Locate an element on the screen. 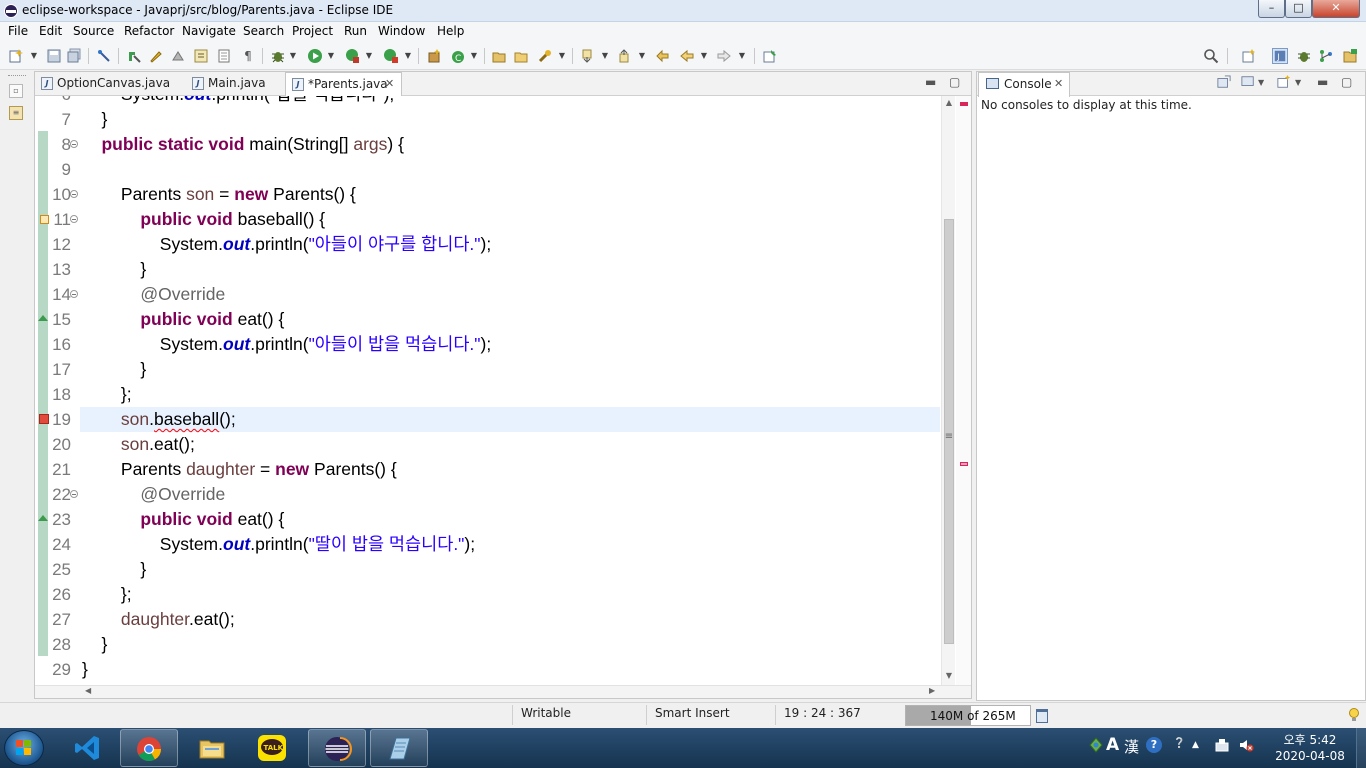  toggle-breadcrumb-icon is located at coordinates (104, 56).